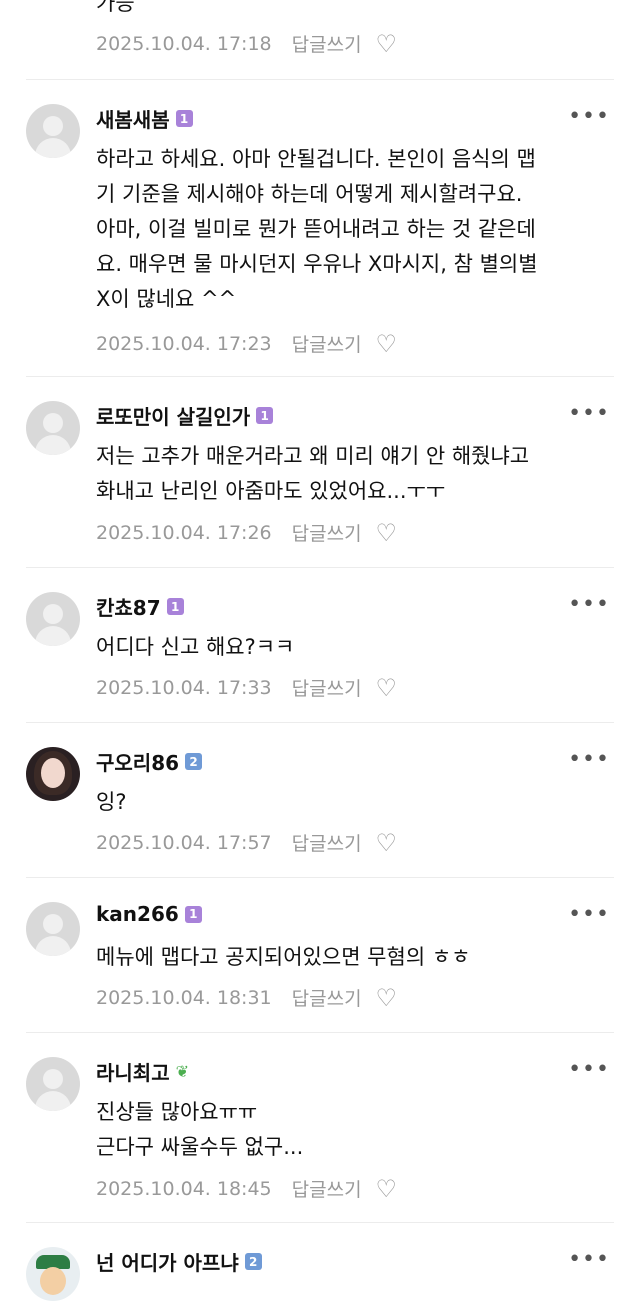 The image size is (640, 1301). I want to click on comment-line: X이 많네요 ^^, so click(166, 299).